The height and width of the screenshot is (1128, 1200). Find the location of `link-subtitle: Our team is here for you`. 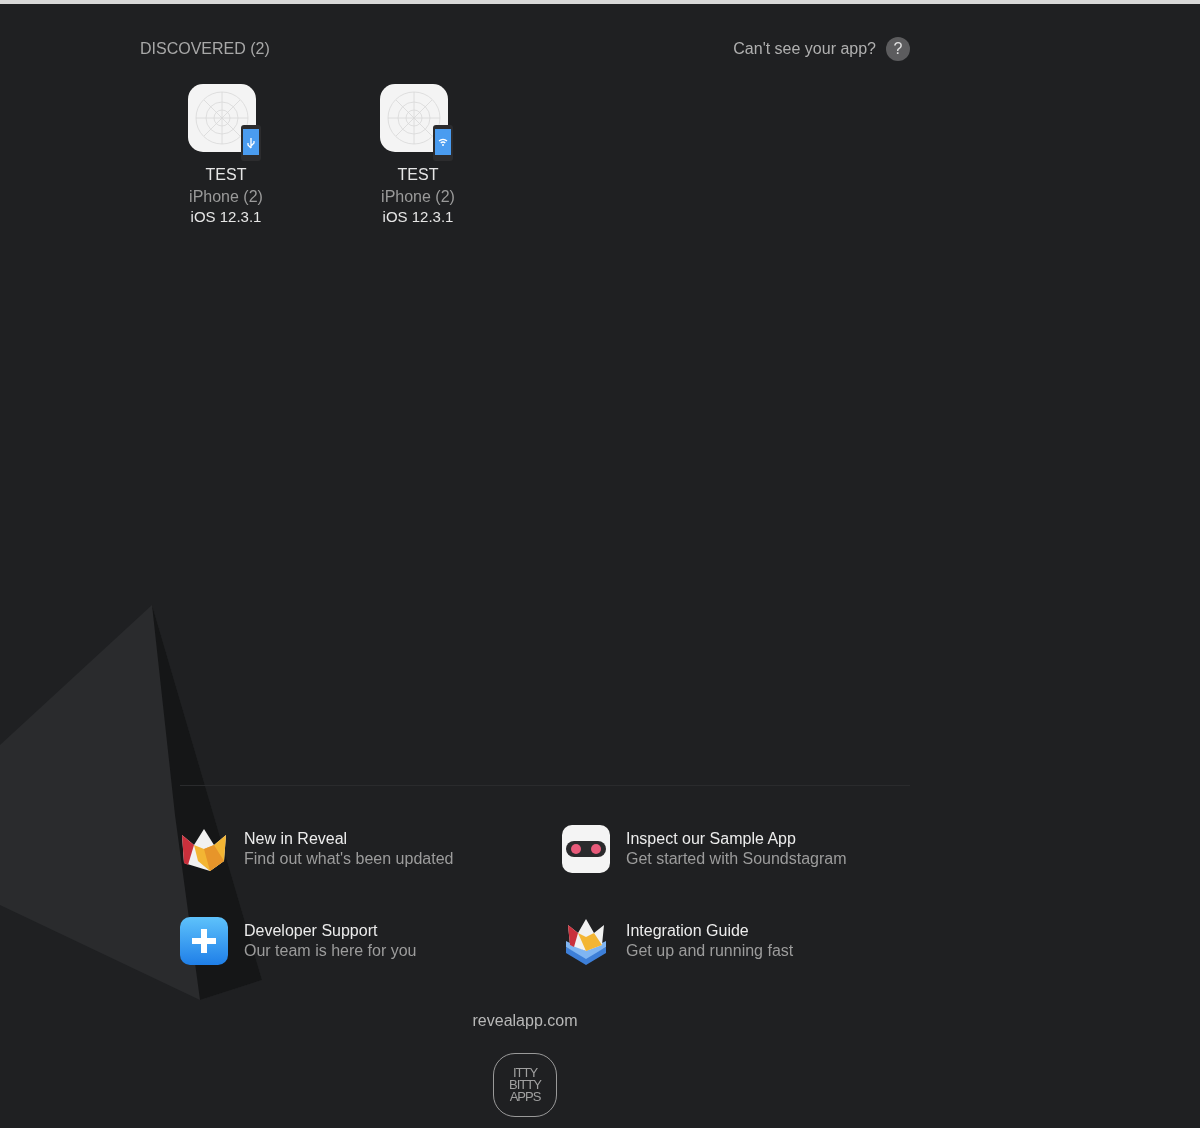

link-subtitle: Our team is here for you is located at coordinates (330, 951).